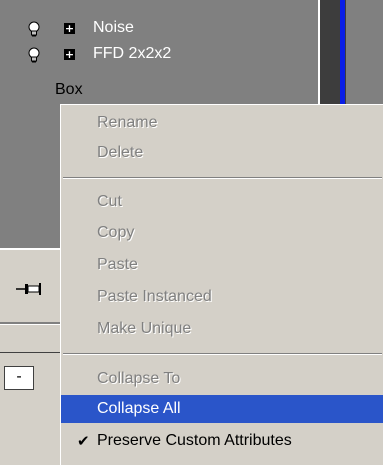  Describe the element at coordinates (127, 122) in the screenshot. I see `menu-item-label: Rename` at that location.